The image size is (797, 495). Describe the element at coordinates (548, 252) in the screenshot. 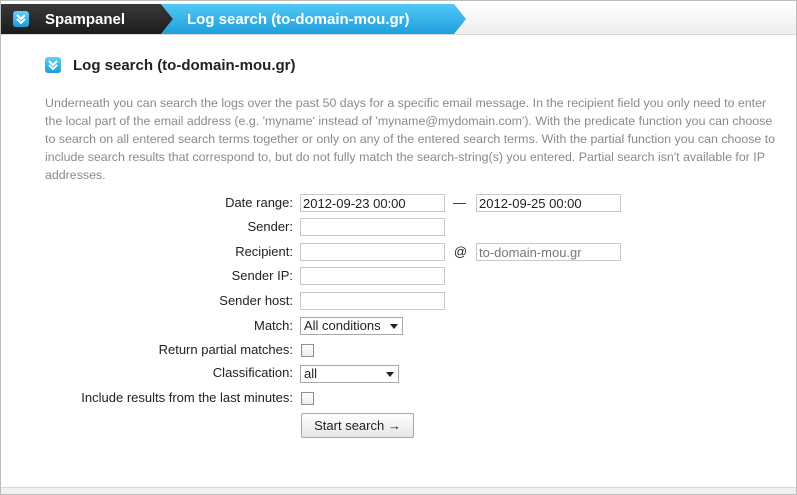

I see `recipient-domain-field` at that location.